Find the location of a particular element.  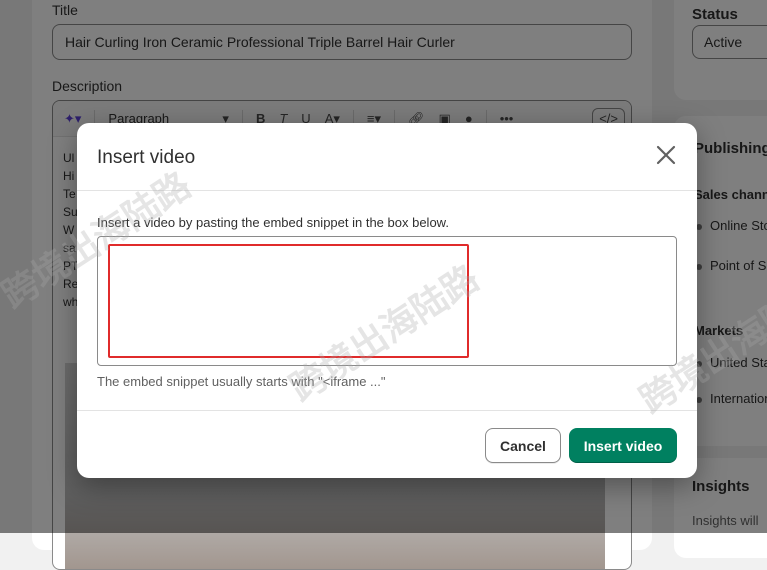

close-button is located at coordinates (666, 155).